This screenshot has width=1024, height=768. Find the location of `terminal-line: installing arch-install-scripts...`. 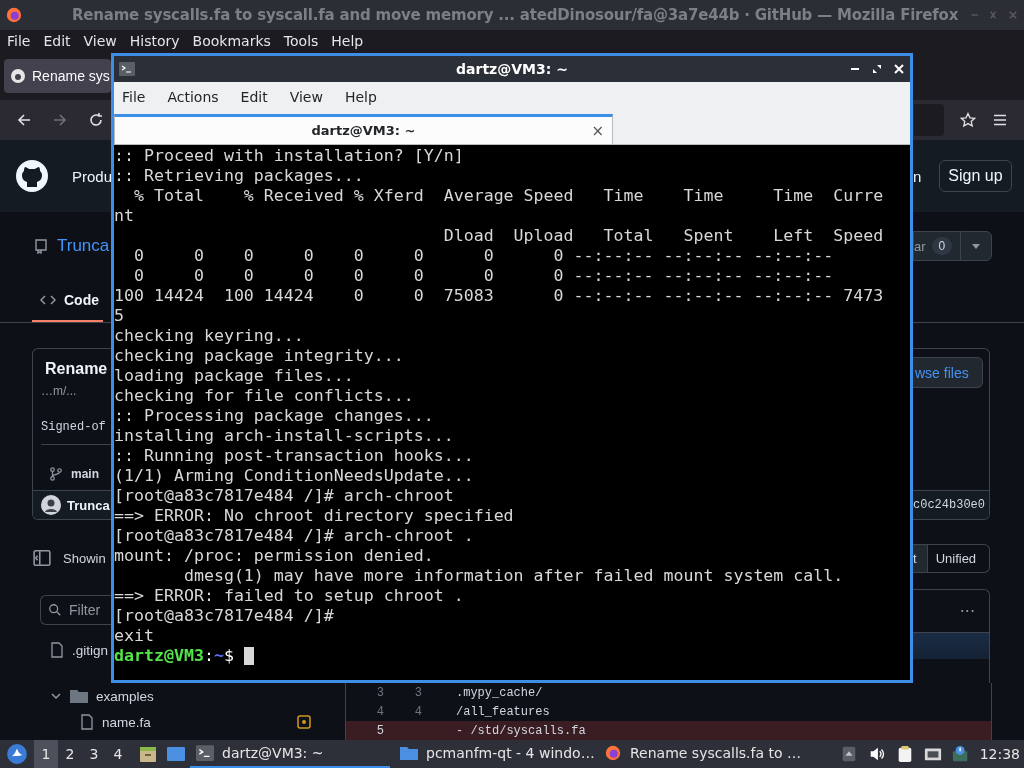

terminal-line: installing arch-install-scripts... is located at coordinates (284, 436).